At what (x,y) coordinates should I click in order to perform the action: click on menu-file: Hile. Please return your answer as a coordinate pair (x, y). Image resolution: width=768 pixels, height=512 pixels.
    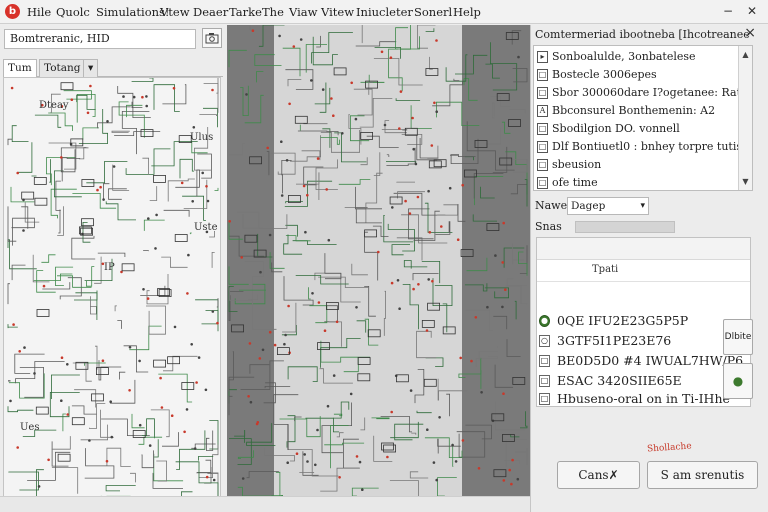
    Looking at the image, I should click on (39, 12).